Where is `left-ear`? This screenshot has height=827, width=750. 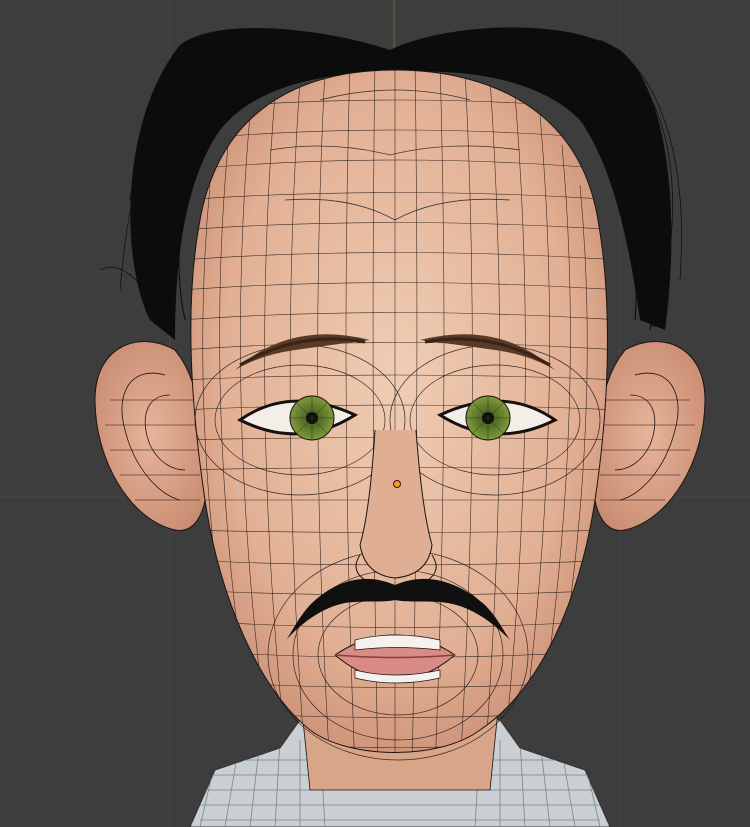 left-ear is located at coordinates (150, 436).